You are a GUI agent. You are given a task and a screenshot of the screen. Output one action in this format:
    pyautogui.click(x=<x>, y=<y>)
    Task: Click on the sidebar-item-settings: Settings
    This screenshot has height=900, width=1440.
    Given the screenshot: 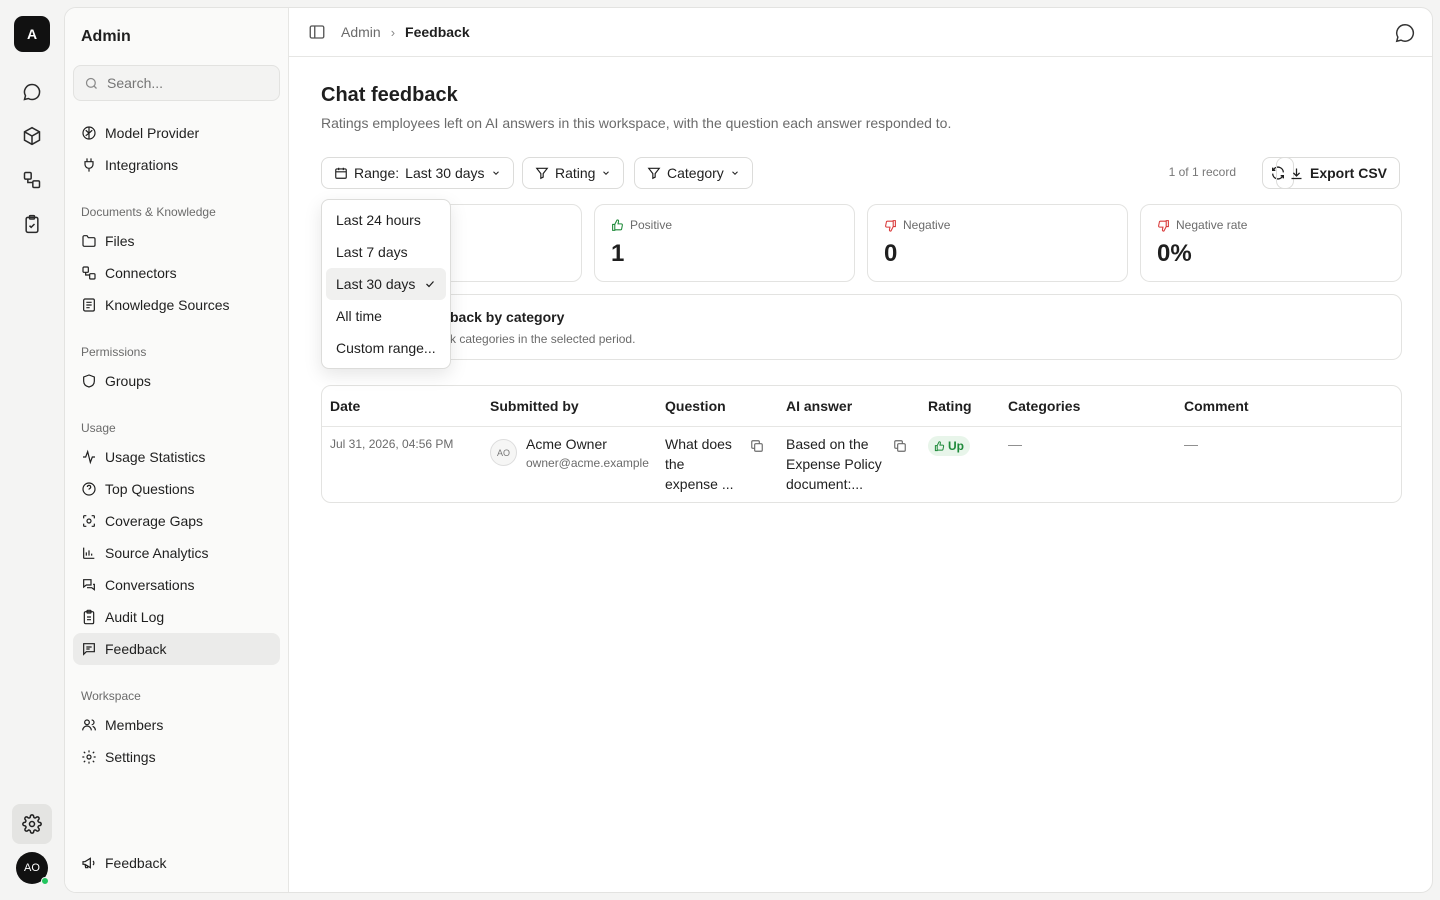 What is the action you would take?
    pyautogui.click(x=176, y=757)
    